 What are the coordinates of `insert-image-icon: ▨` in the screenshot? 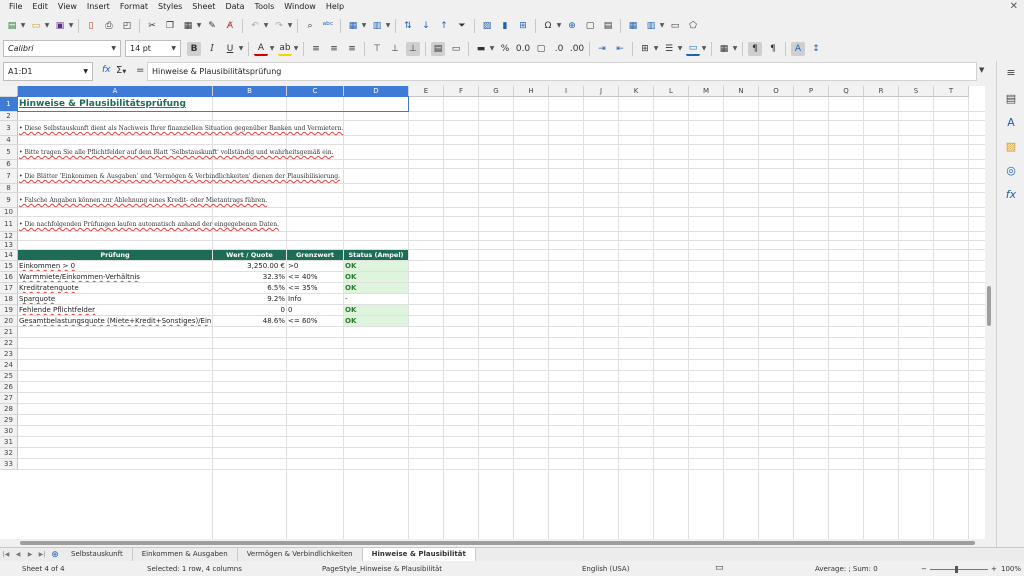 It's located at (487, 26).